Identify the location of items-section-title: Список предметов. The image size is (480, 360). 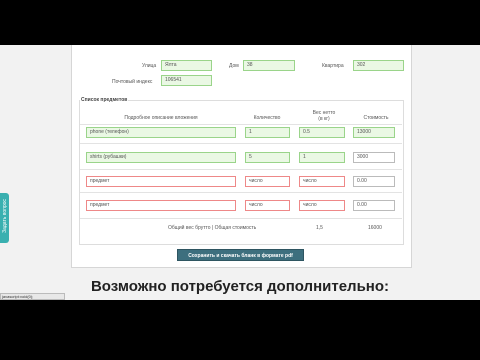
(104, 100).